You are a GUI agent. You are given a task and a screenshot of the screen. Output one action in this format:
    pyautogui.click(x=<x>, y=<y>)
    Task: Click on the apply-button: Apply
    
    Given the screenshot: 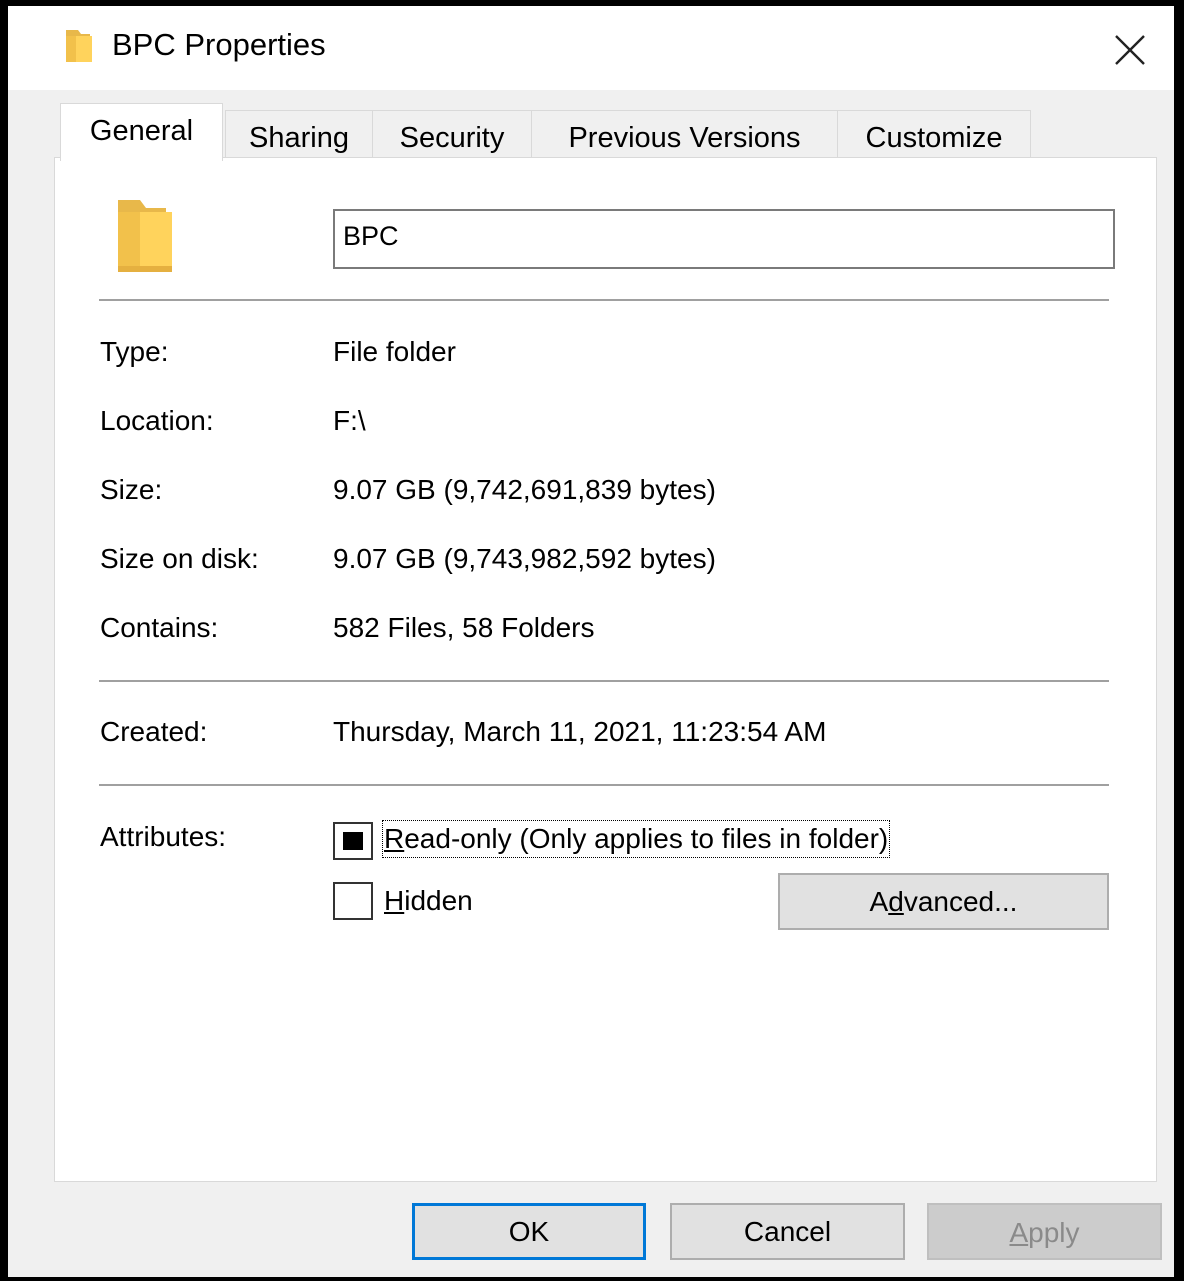 What is the action you would take?
    pyautogui.click(x=1044, y=1231)
    